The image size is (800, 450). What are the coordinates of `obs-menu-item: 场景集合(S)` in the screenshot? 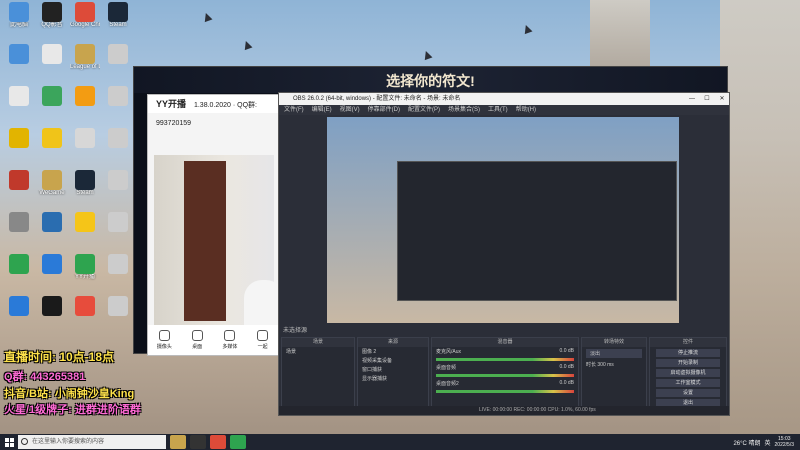 It's located at (464, 110).